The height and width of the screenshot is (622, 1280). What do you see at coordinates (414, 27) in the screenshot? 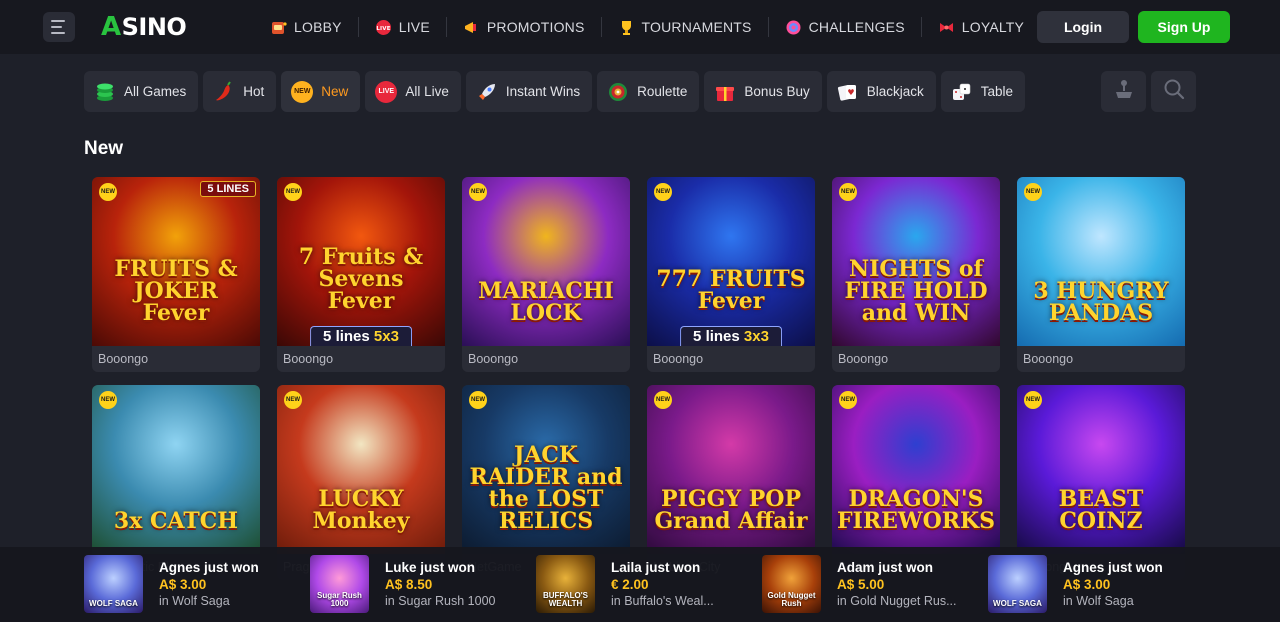
I see `nav-label: LIVE` at bounding box center [414, 27].